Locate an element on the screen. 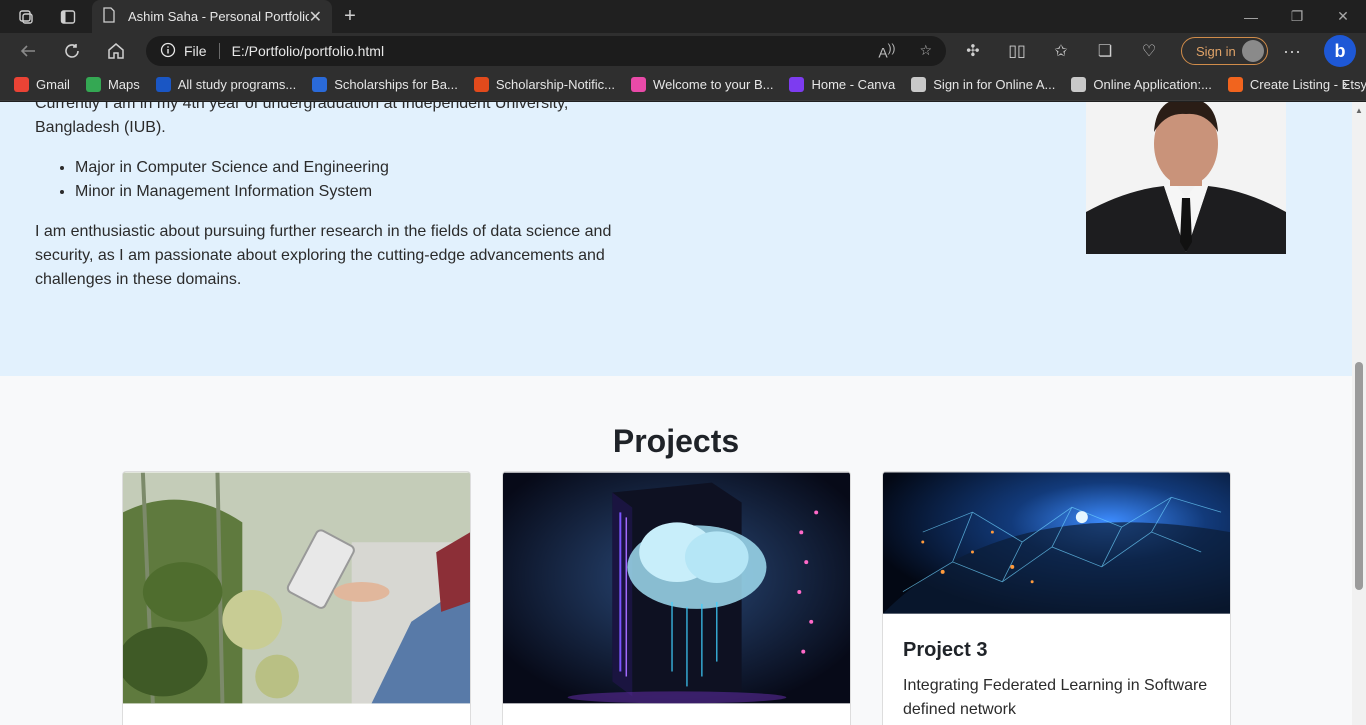 The height and width of the screenshot is (725, 1366). bookmark-label: Home - Canva is located at coordinates (853, 84).